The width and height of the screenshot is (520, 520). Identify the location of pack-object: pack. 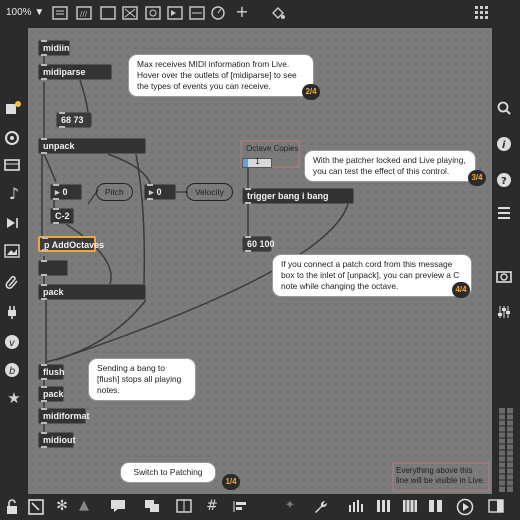
(92, 292).